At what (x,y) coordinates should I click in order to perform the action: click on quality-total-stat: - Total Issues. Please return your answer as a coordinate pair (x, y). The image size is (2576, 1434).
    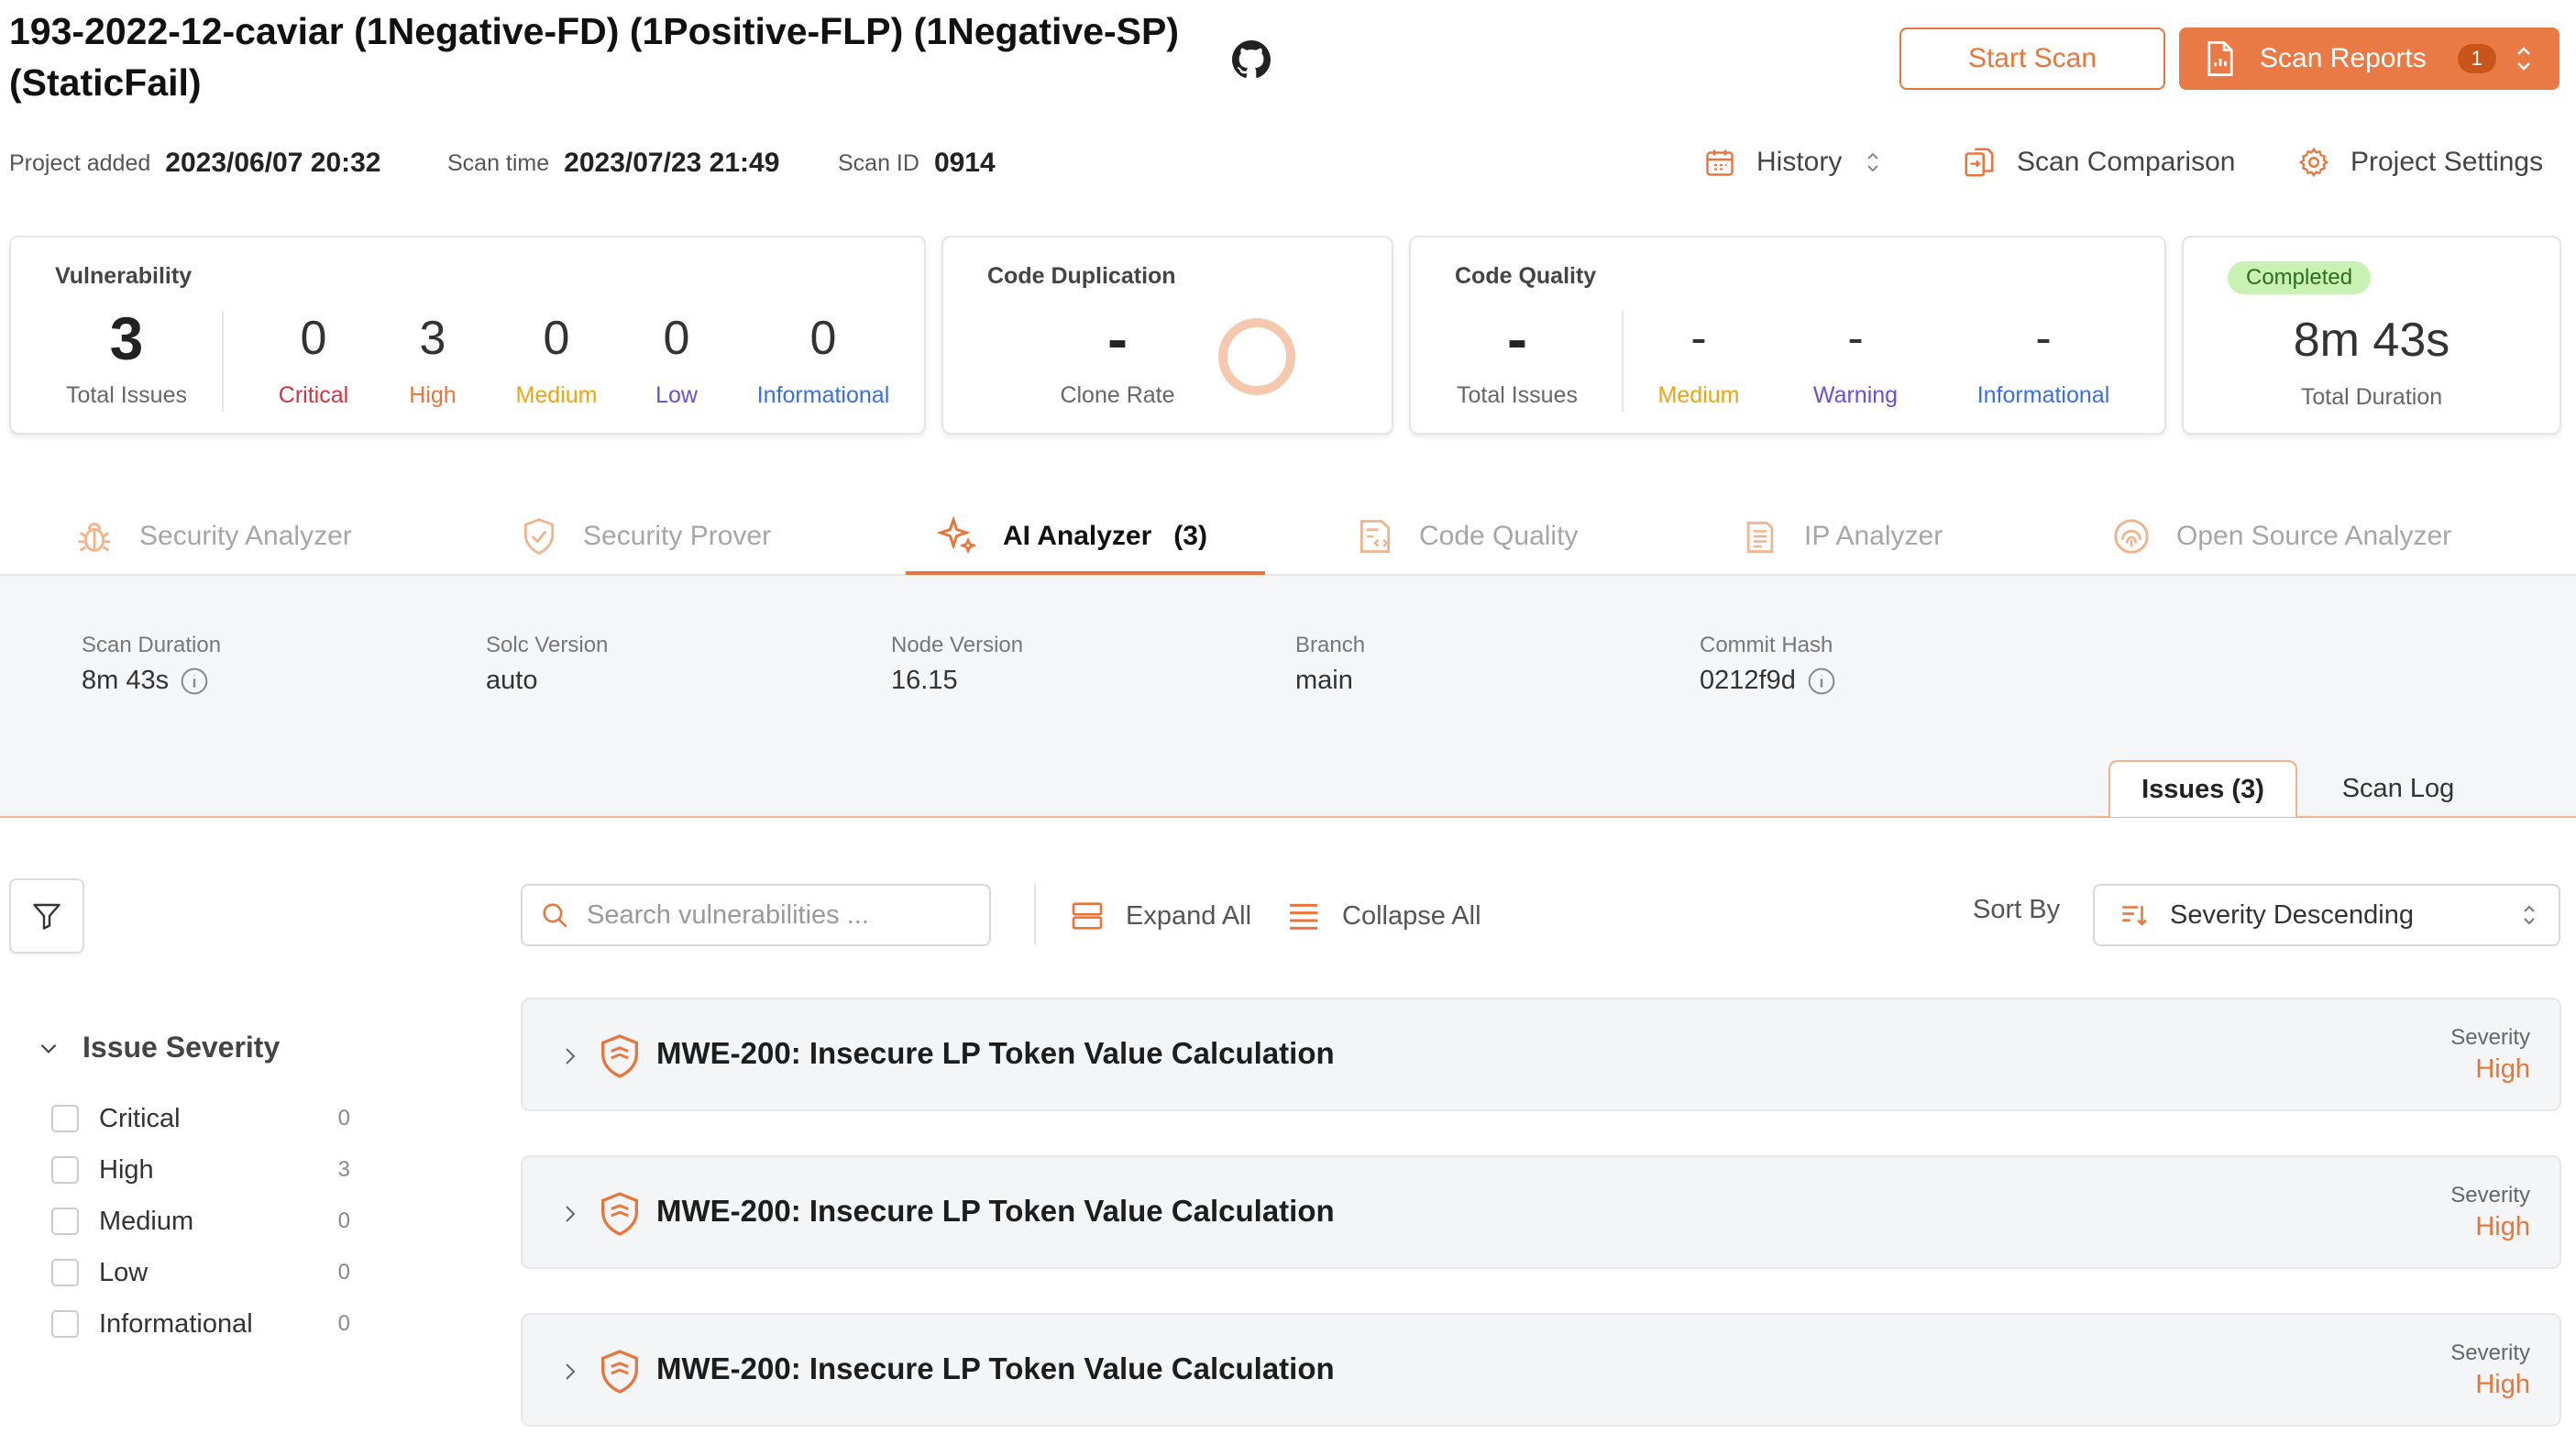
    Looking at the image, I should click on (1517, 356).